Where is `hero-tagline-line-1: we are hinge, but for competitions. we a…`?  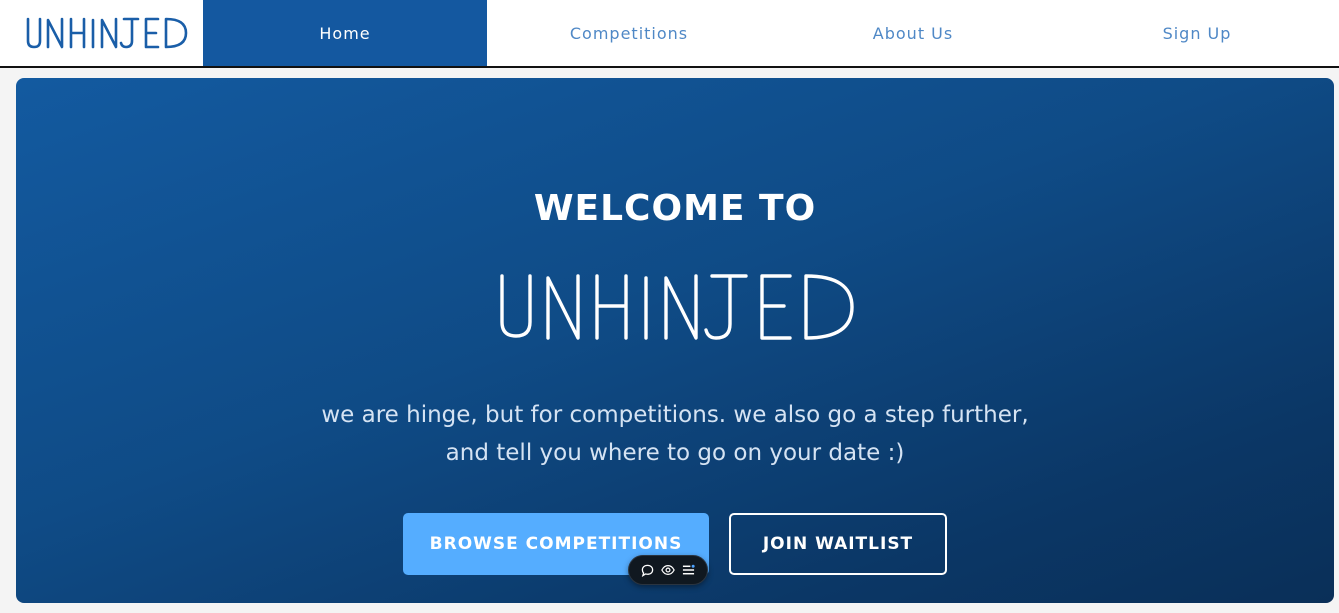
hero-tagline-line-1: we are hinge, but for competitions. we a… is located at coordinates (675, 415).